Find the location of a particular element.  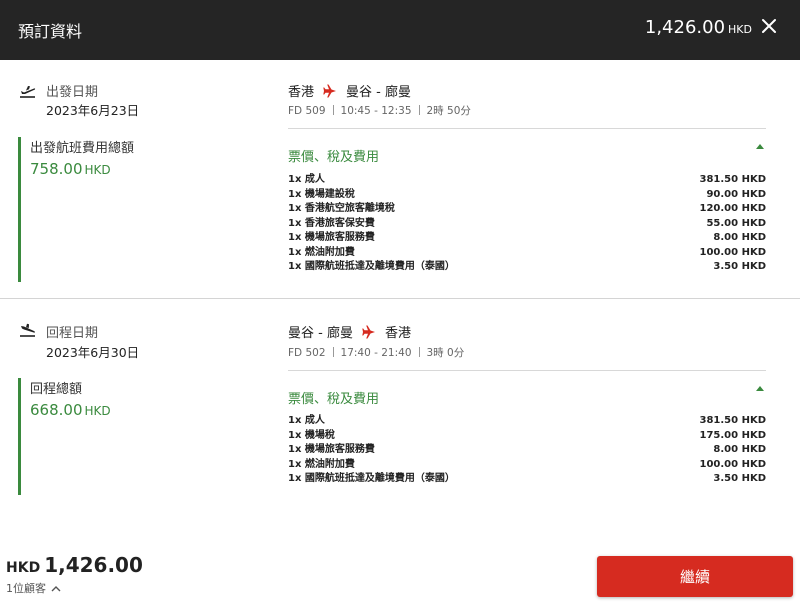

fee-row: 1x 香港航空旅客離境稅 120.00 HKD is located at coordinates (527, 209).